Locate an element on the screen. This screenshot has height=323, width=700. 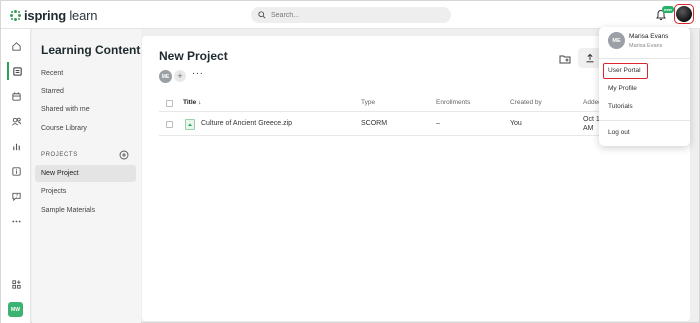
icon-rail: ? MW is located at coordinates (16, 176).